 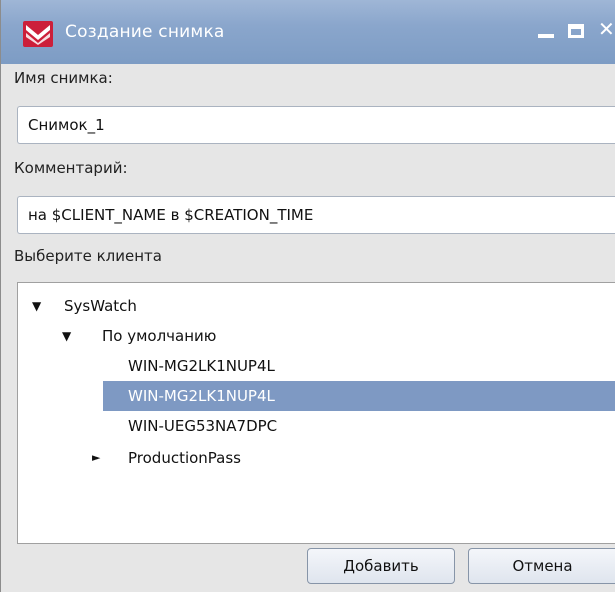 I want to click on tree-item-client: WIN-UEG53NA7DPC, so click(x=316, y=426).